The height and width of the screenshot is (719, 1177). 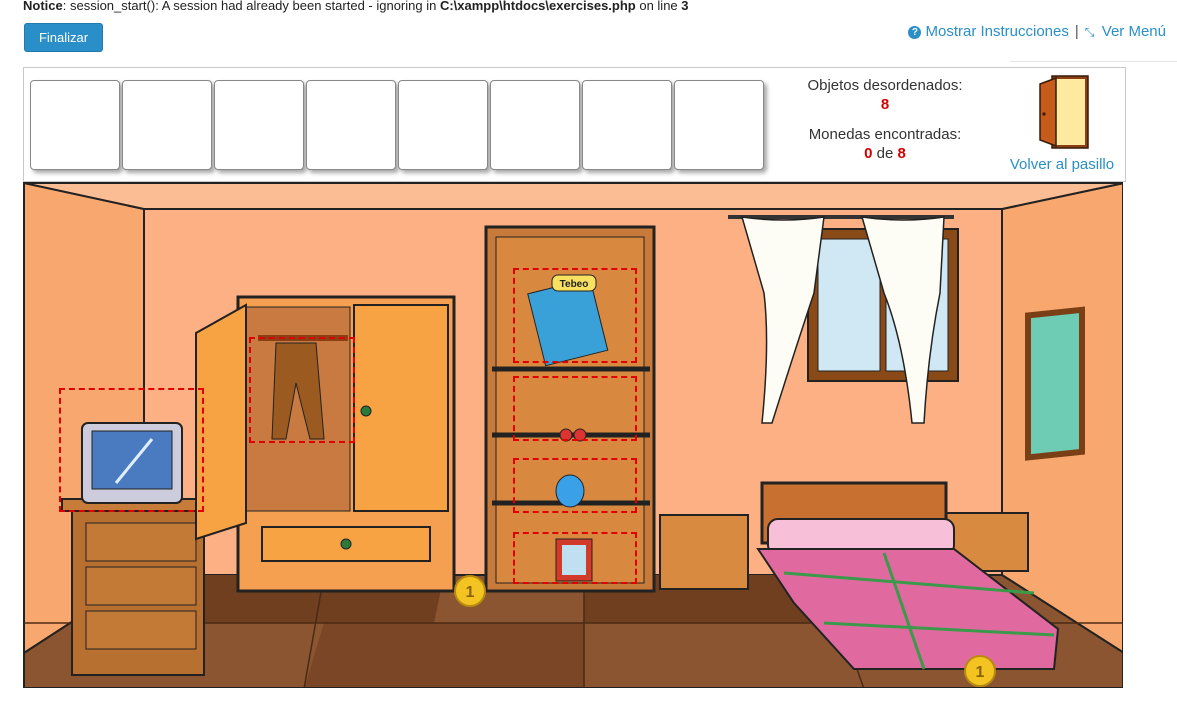 What do you see at coordinates (1093, 61) in the screenshot?
I see `header-divider` at bounding box center [1093, 61].